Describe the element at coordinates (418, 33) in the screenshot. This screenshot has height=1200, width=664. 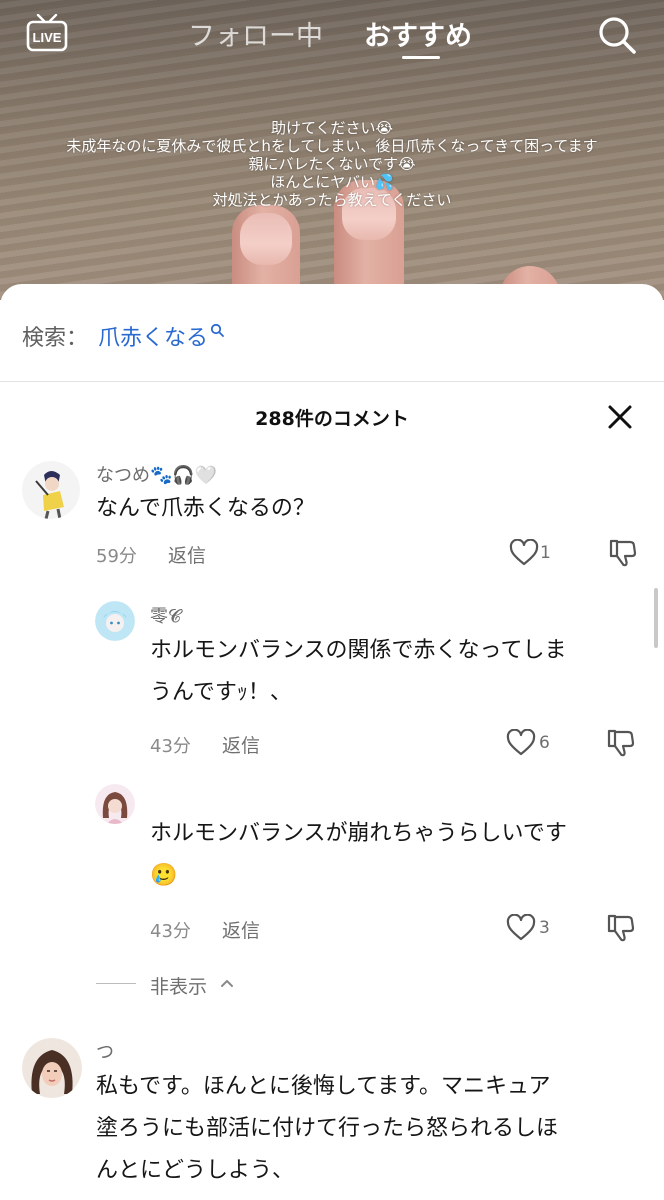
I see `tab-recommended: おすすめ` at that location.